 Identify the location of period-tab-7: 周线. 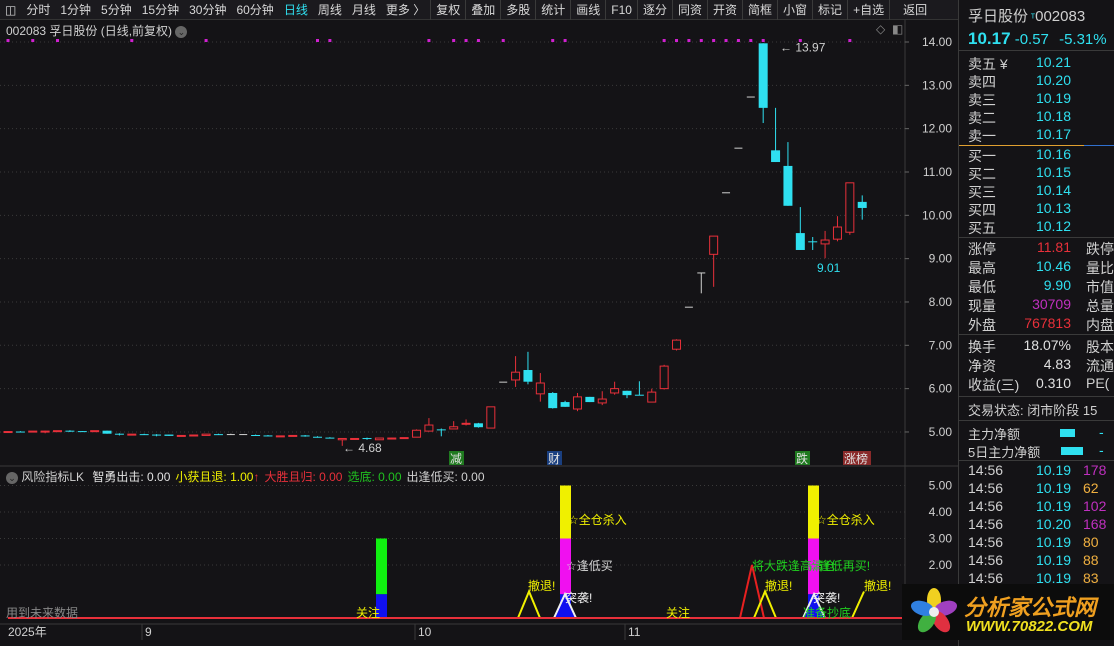
(330, 10).